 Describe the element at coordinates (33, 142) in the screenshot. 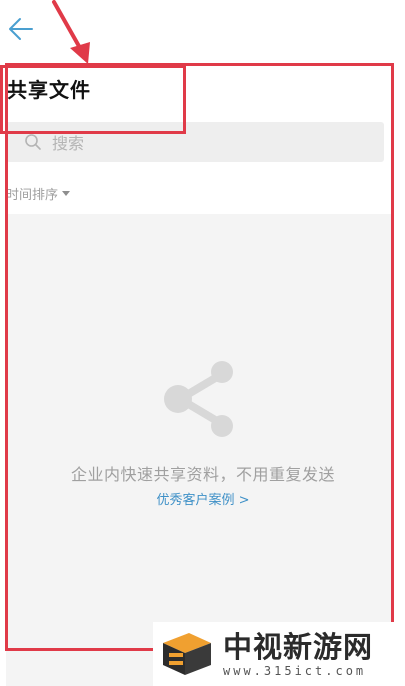

I see `search-icon` at that location.